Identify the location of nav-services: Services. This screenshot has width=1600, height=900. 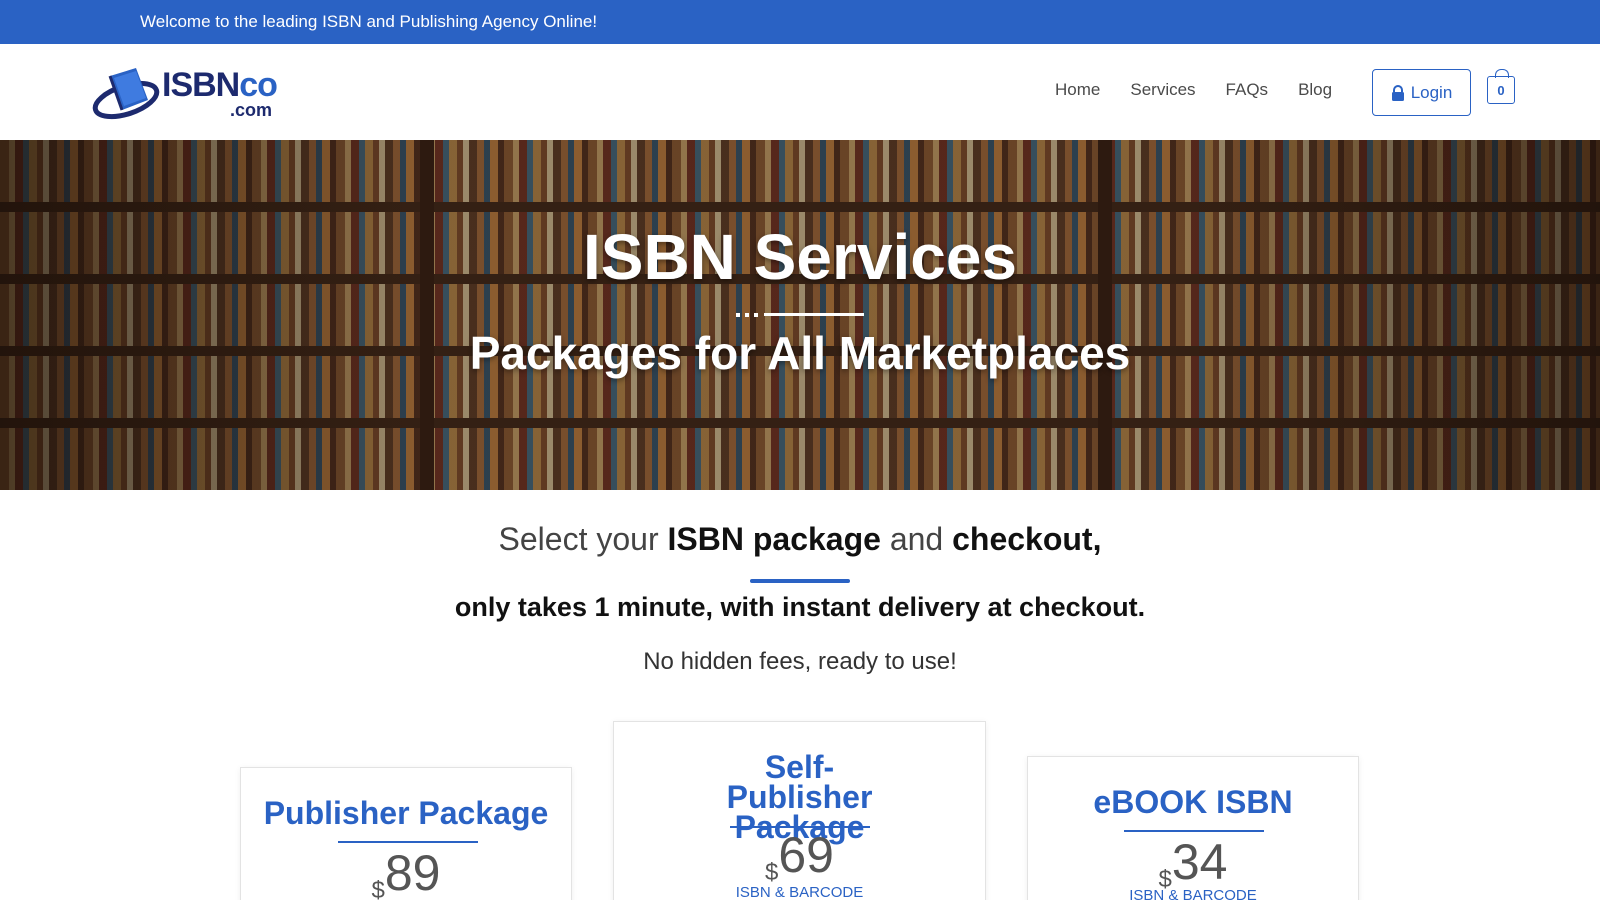
(1162, 90).